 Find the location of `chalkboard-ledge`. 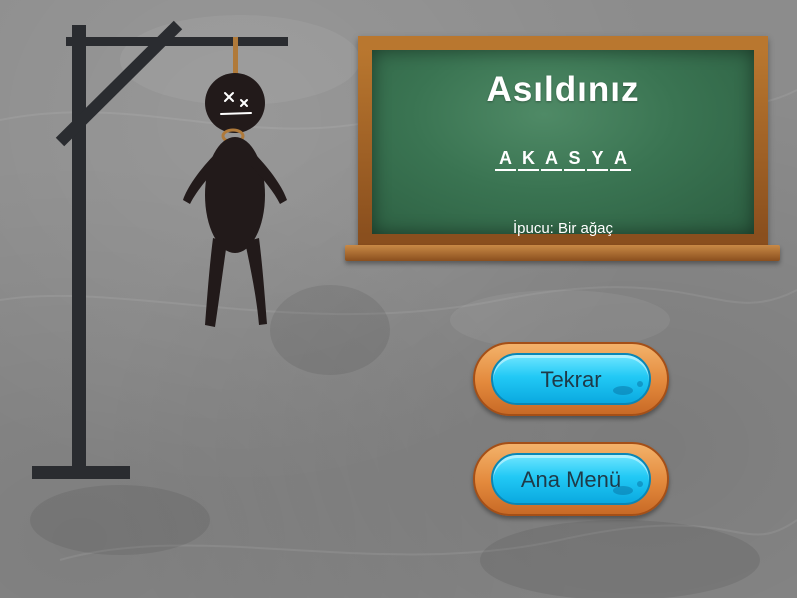

chalkboard-ledge is located at coordinates (562, 253).